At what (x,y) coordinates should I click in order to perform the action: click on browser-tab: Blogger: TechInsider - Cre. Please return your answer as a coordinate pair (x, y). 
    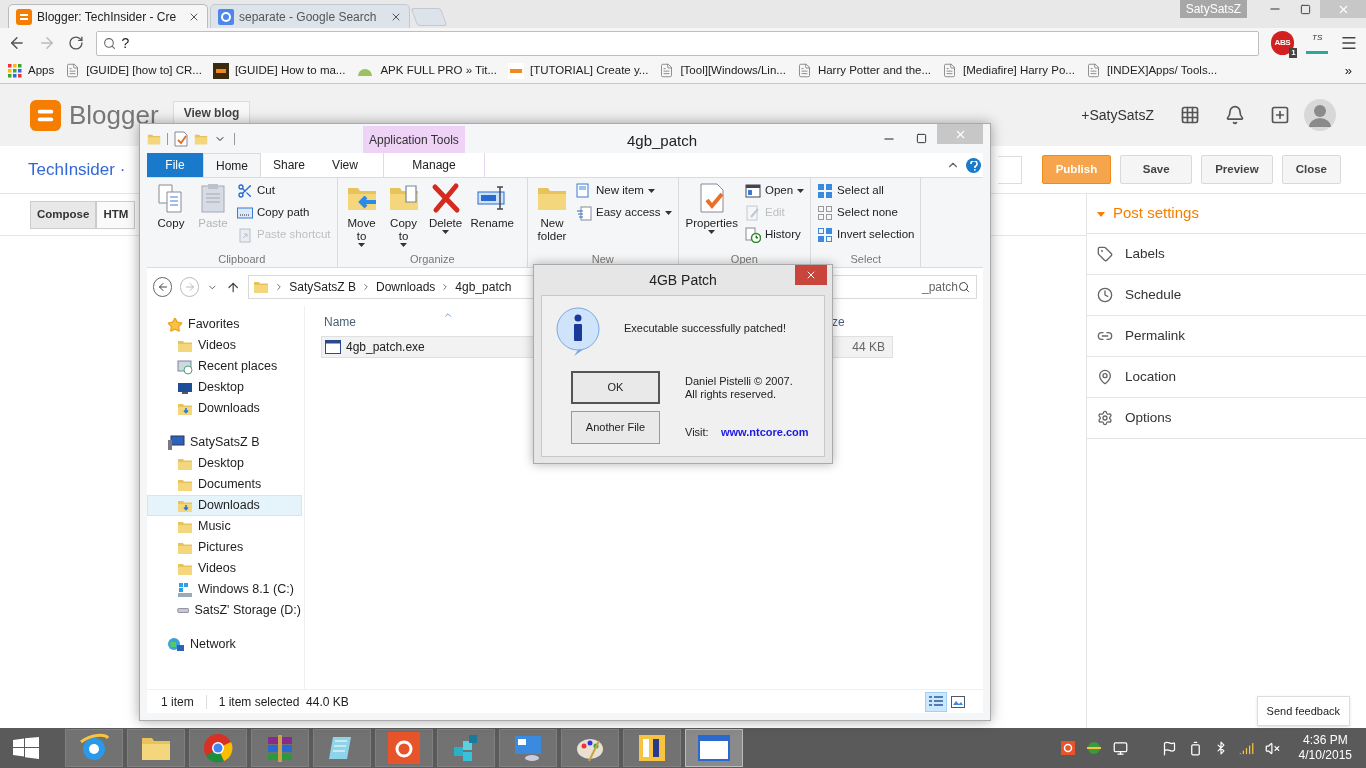
    Looking at the image, I should click on (108, 16).